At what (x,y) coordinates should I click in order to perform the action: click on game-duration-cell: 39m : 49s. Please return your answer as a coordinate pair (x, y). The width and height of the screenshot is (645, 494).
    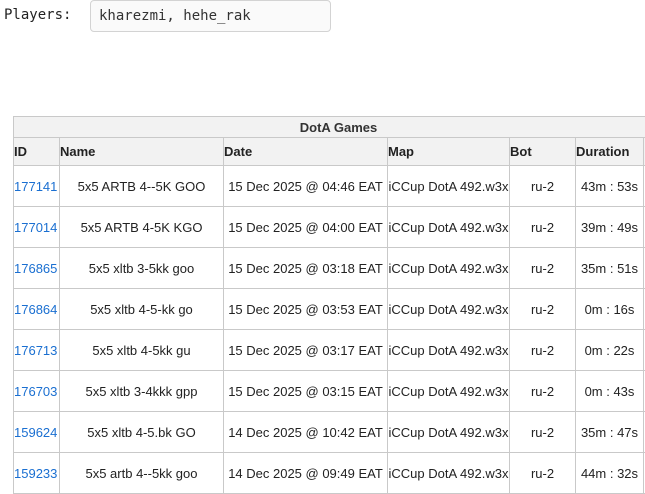
    Looking at the image, I should click on (610, 227).